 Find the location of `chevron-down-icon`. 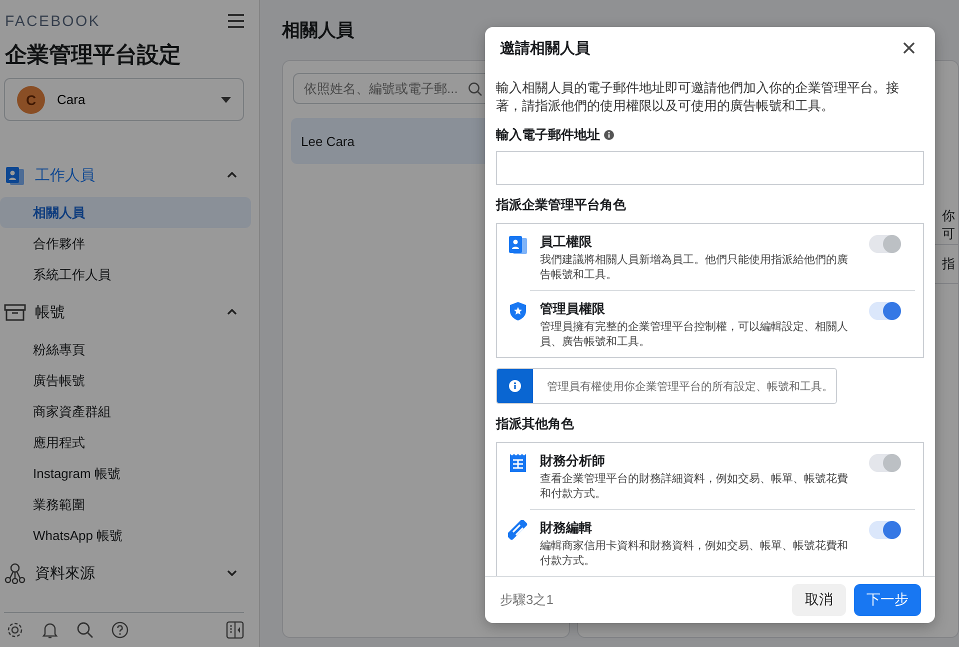

chevron-down-icon is located at coordinates (232, 573).